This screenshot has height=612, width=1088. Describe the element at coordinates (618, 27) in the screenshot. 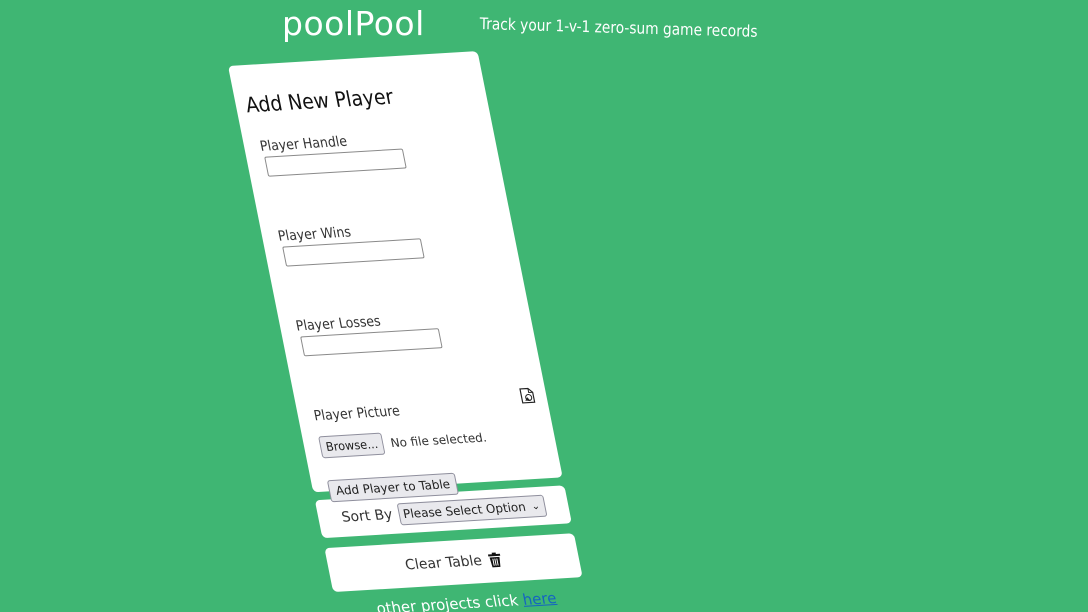

I see `tagline: Track your 1-v-1 zero-sum game records` at that location.